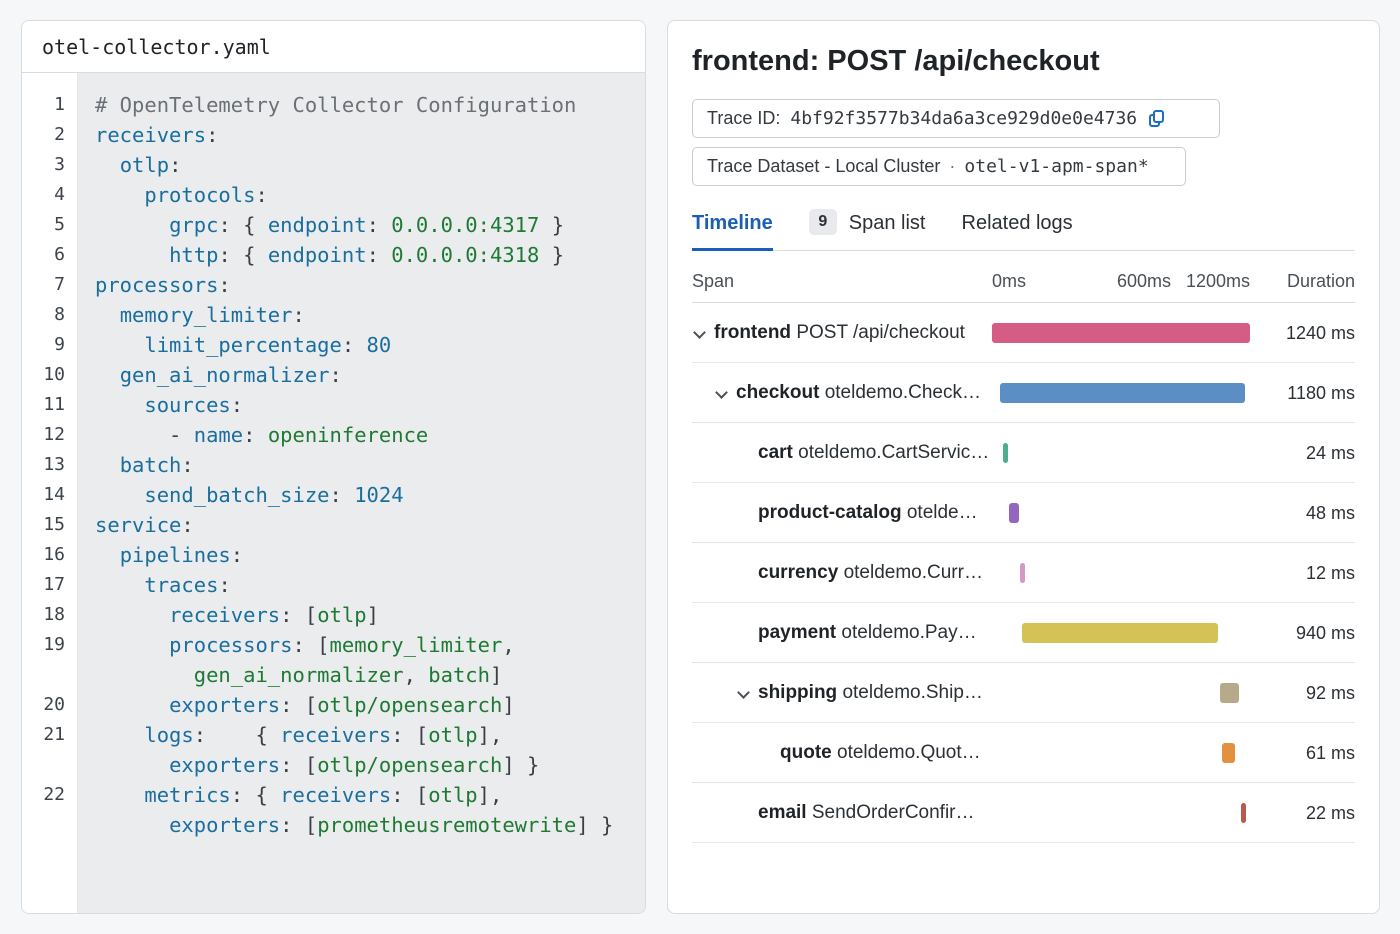  Describe the element at coordinates (59, 164) in the screenshot. I see `line-number: 3` at that location.